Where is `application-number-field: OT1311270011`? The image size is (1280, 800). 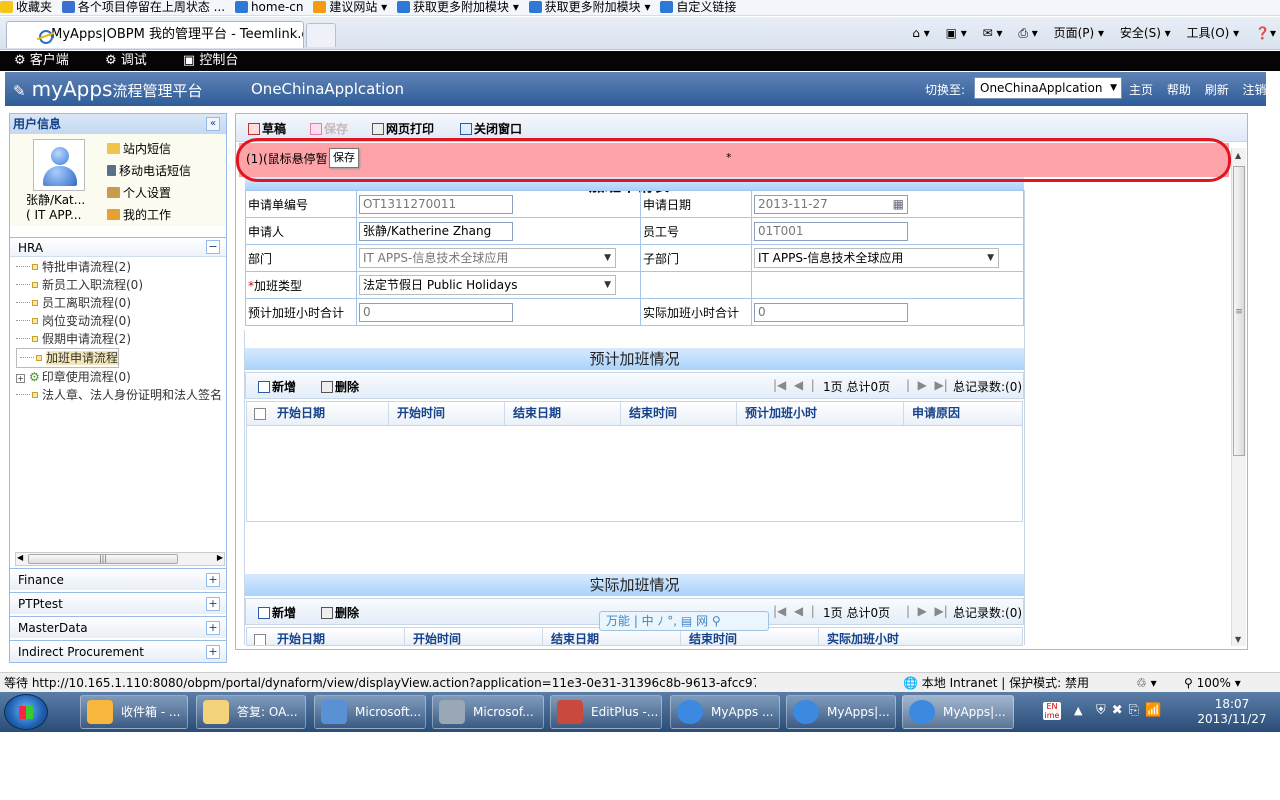 application-number-field: OT1311270011 is located at coordinates (436, 204).